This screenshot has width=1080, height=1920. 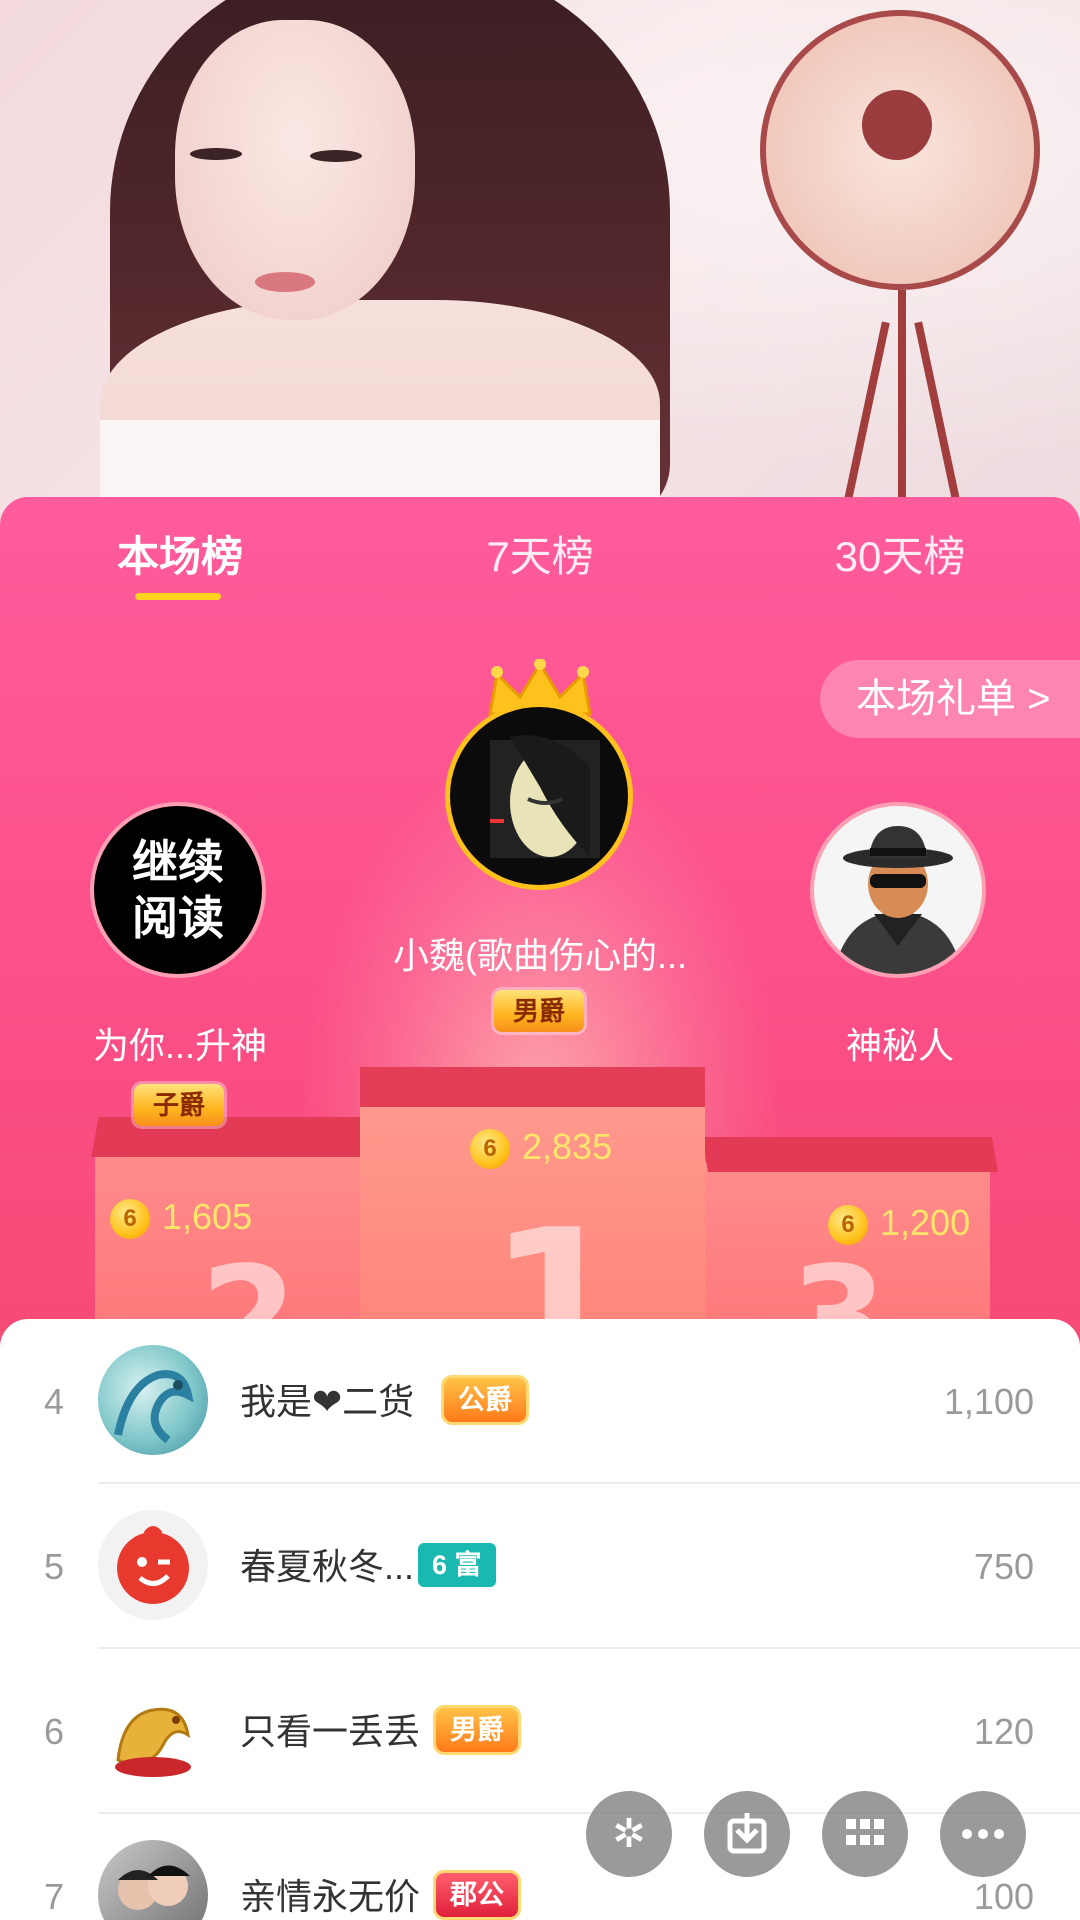 I want to click on woman-portrait-icon, so click(x=545, y=796).